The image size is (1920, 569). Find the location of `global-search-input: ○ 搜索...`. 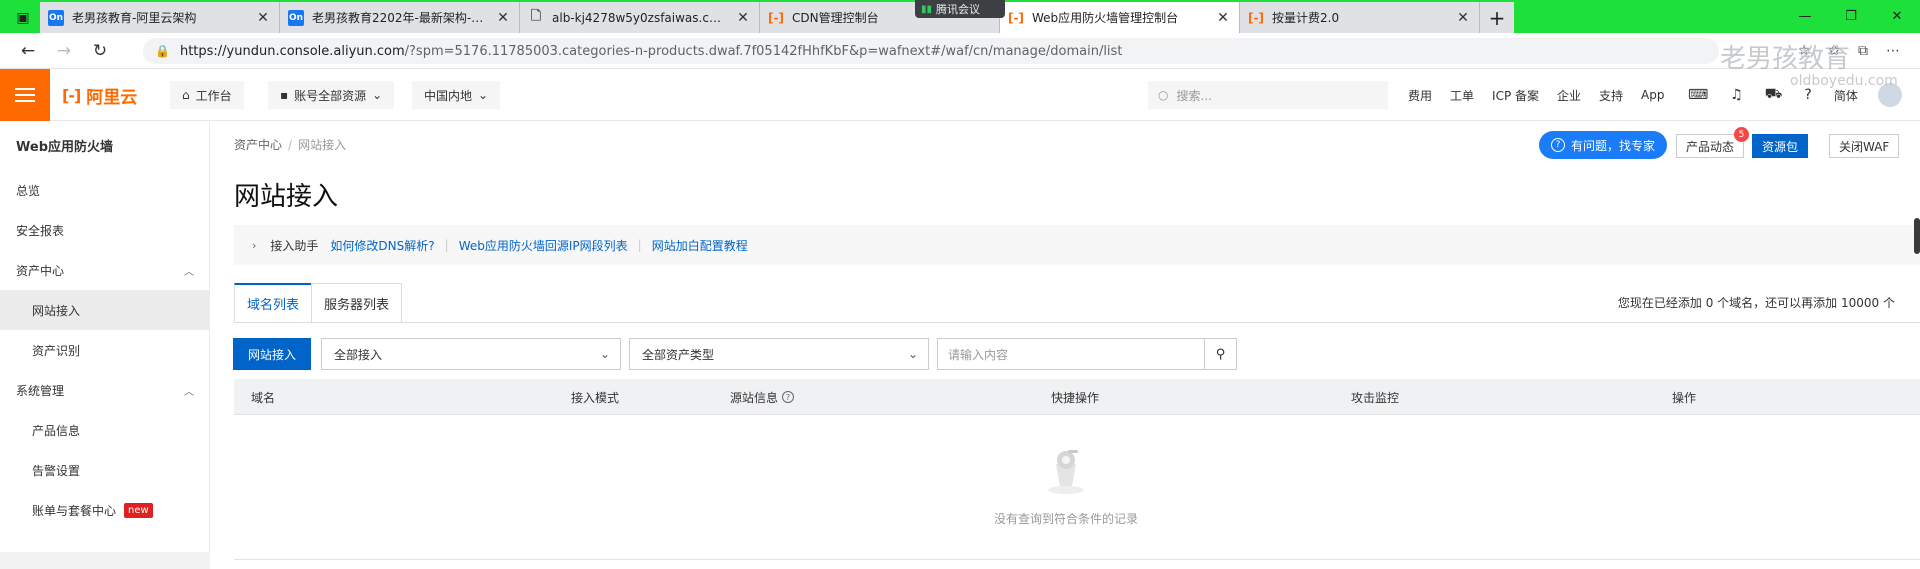

global-search-input: ○ 搜索... is located at coordinates (1268, 95).